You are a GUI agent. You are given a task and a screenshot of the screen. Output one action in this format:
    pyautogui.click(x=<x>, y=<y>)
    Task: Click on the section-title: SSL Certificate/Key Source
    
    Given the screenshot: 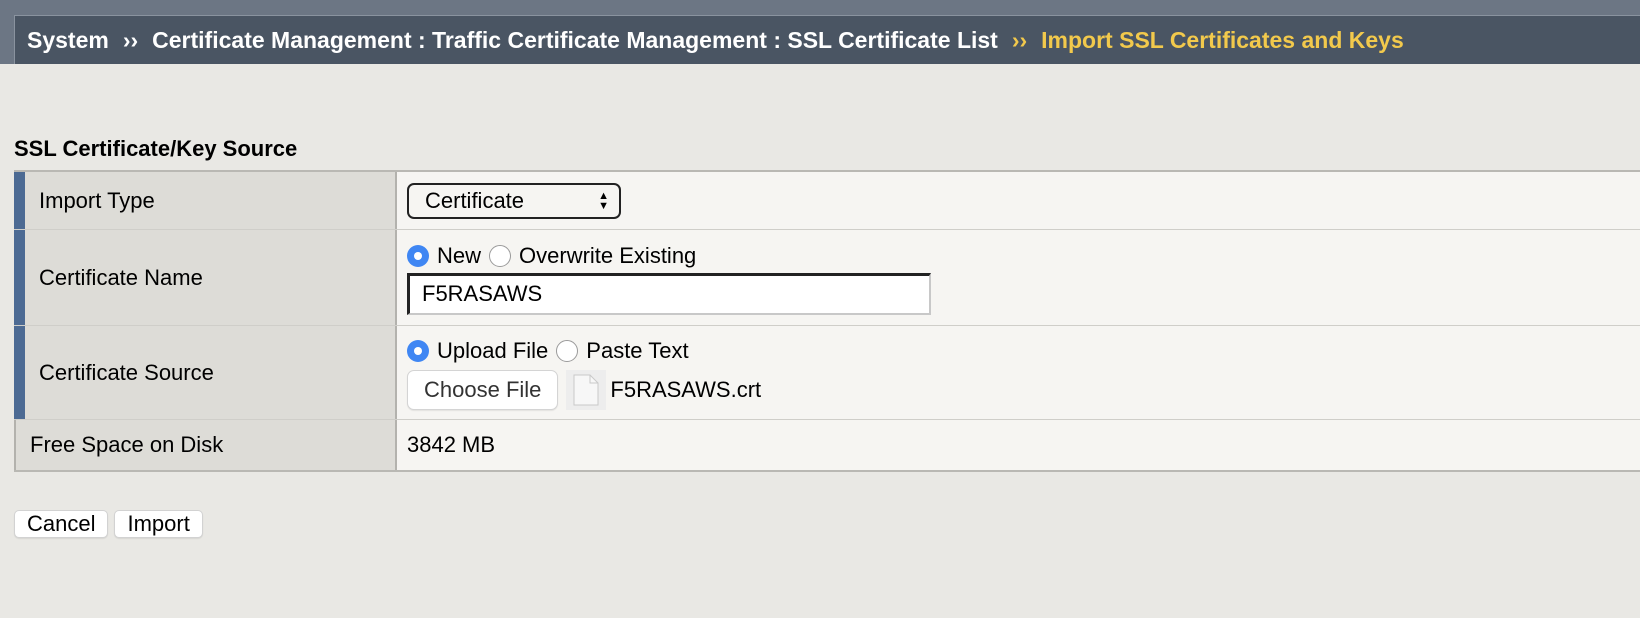 What is the action you would take?
    pyautogui.click(x=156, y=148)
    